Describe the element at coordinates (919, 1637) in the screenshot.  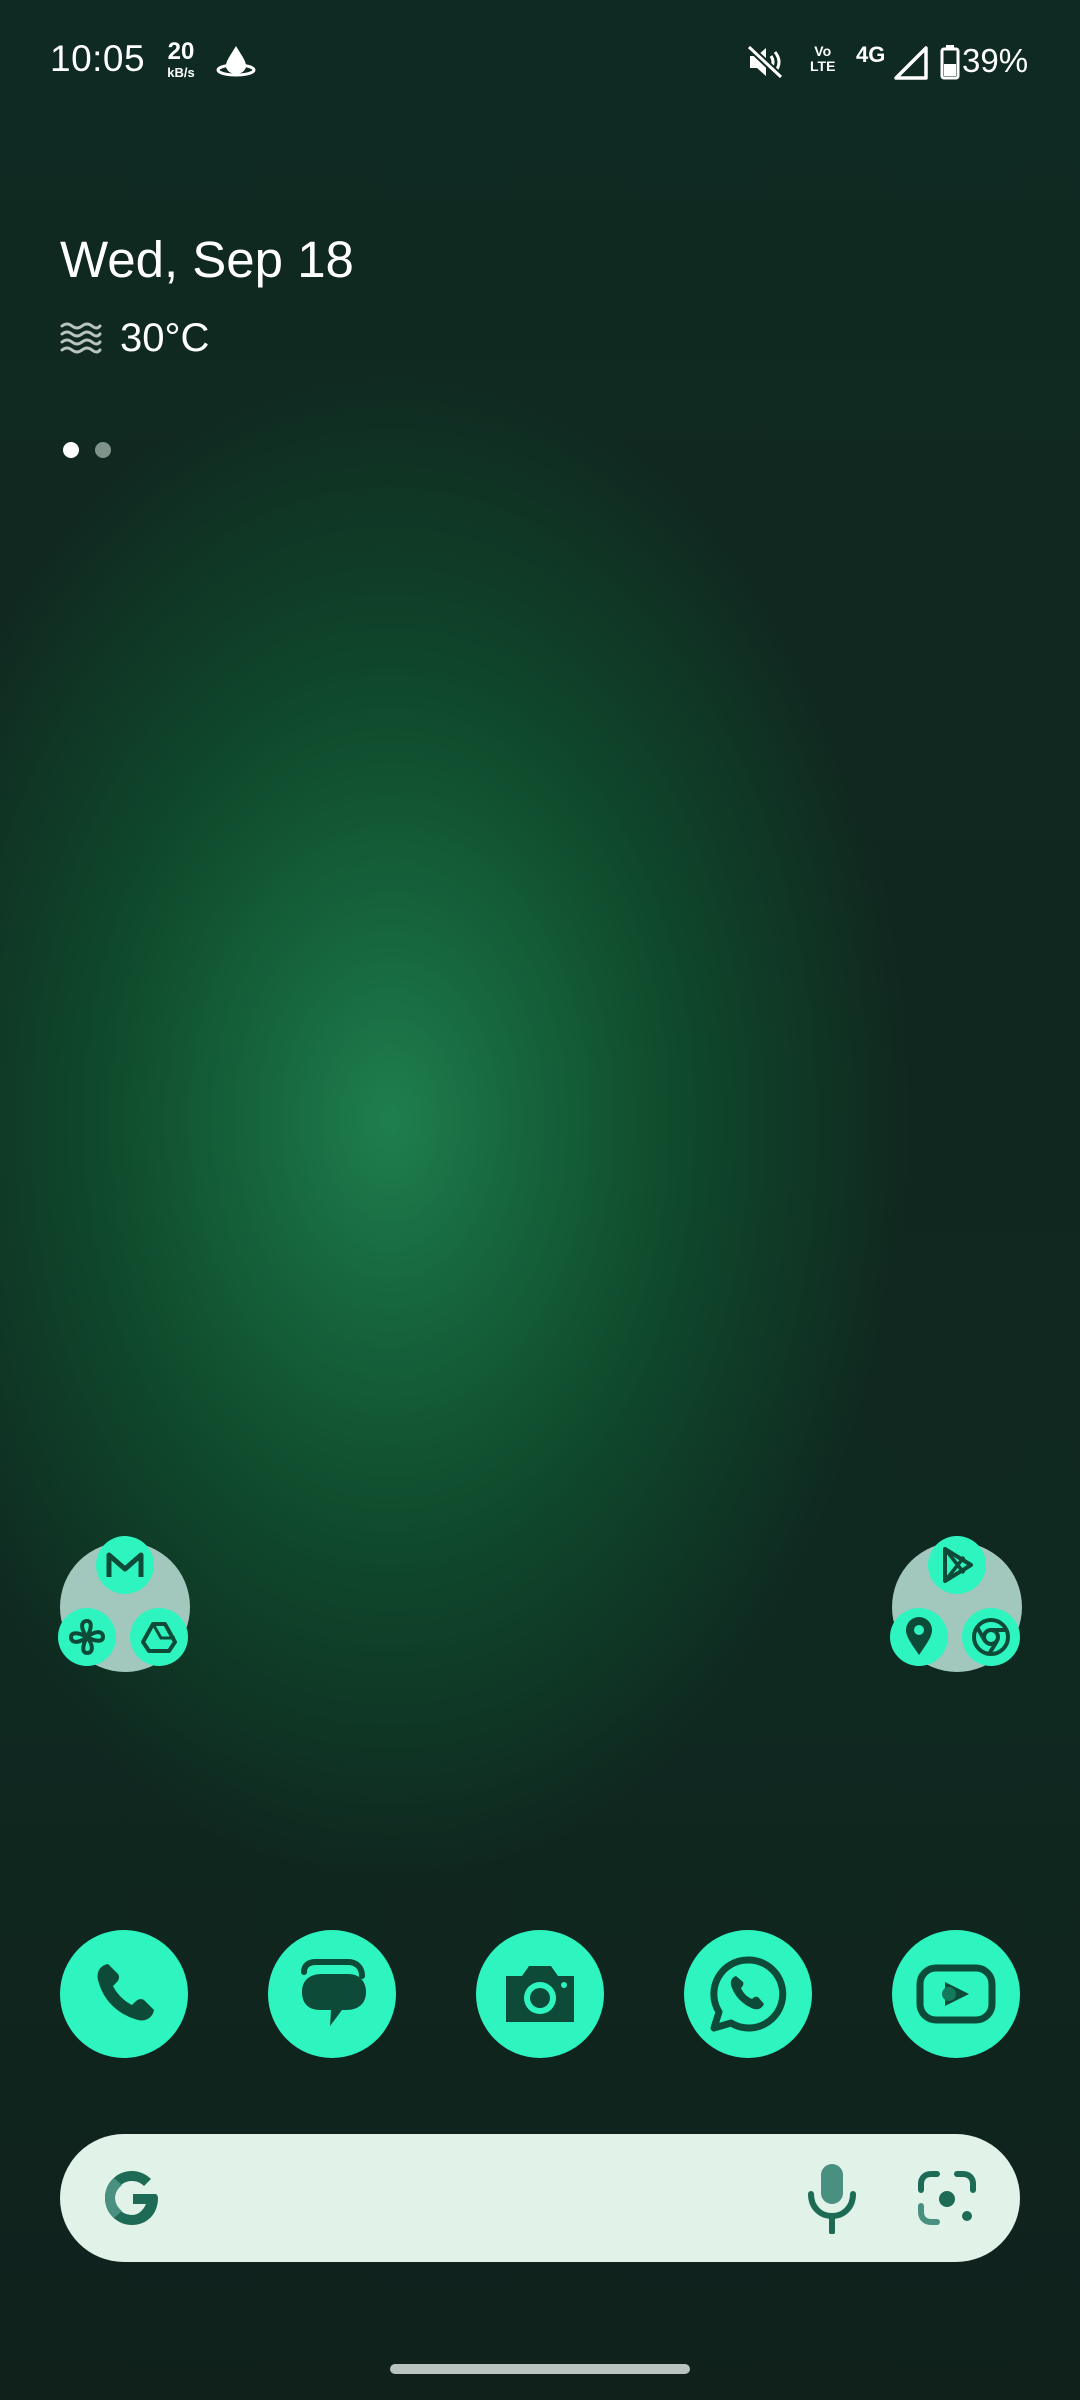
I see `maps-icon` at that location.